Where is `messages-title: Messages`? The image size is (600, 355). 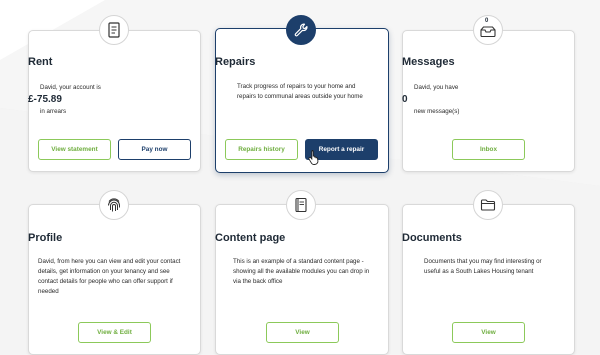
messages-title: Messages is located at coordinates (428, 62).